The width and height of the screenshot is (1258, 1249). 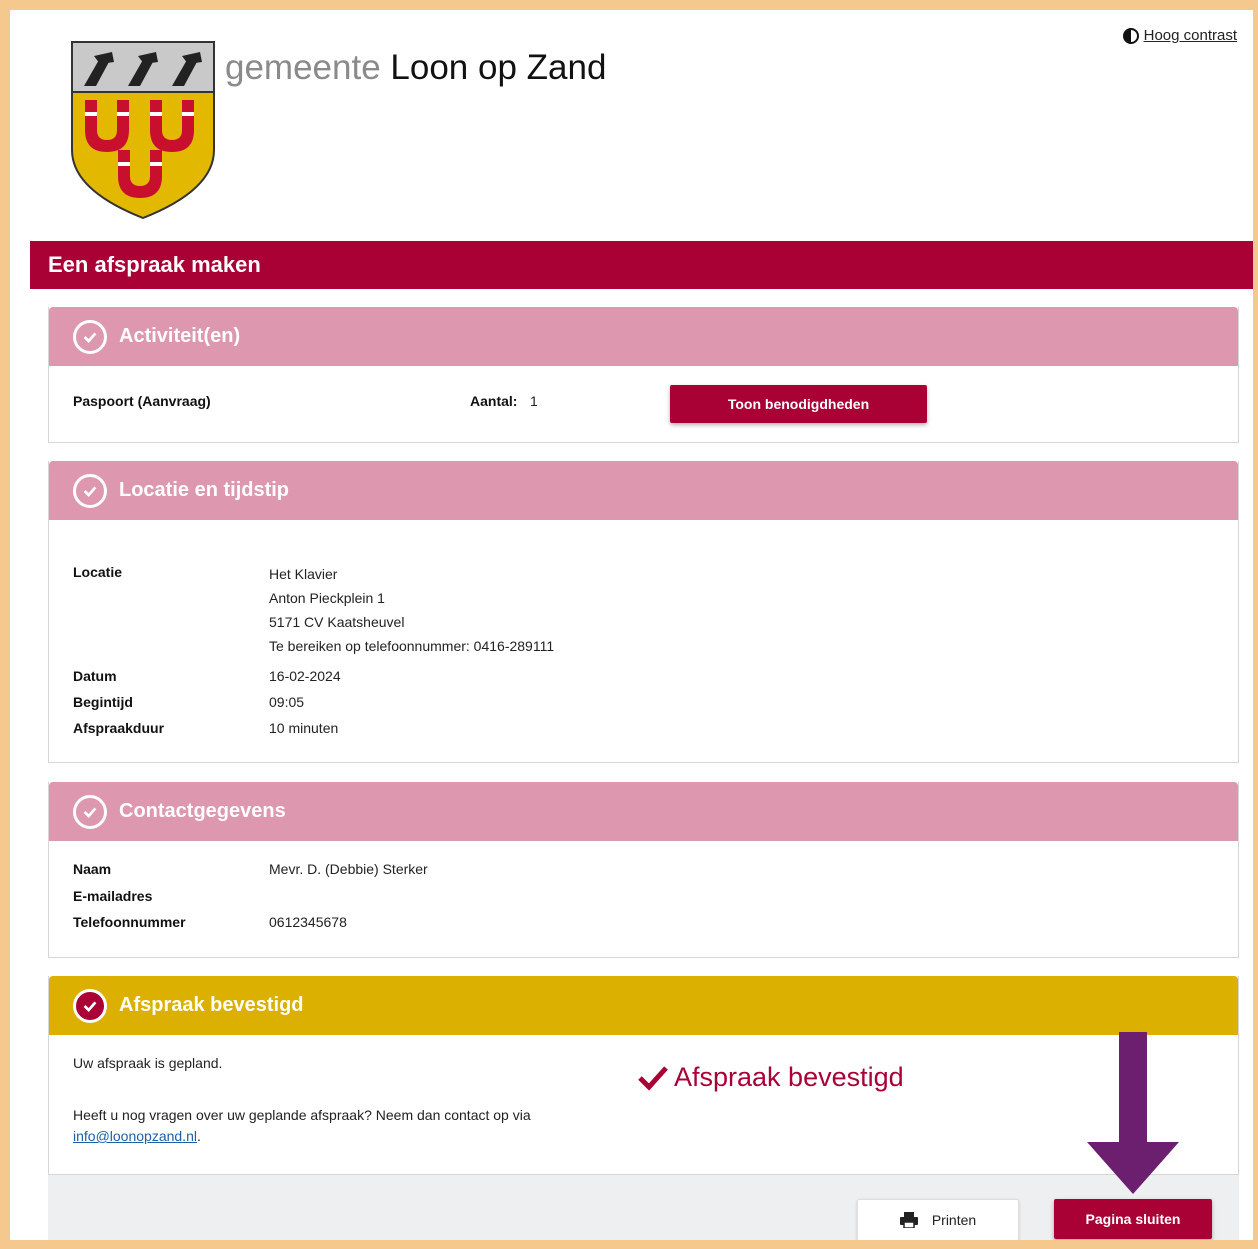 What do you see at coordinates (494, 401) in the screenshot?
I see `count-label: Aantal:` at bounding box center [494, 401].